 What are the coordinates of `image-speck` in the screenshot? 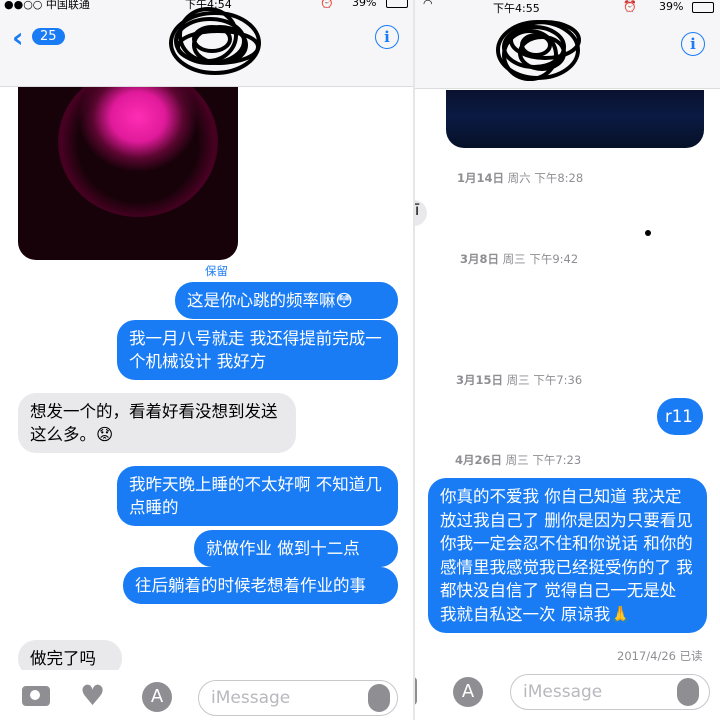 It's located at (648, 233).